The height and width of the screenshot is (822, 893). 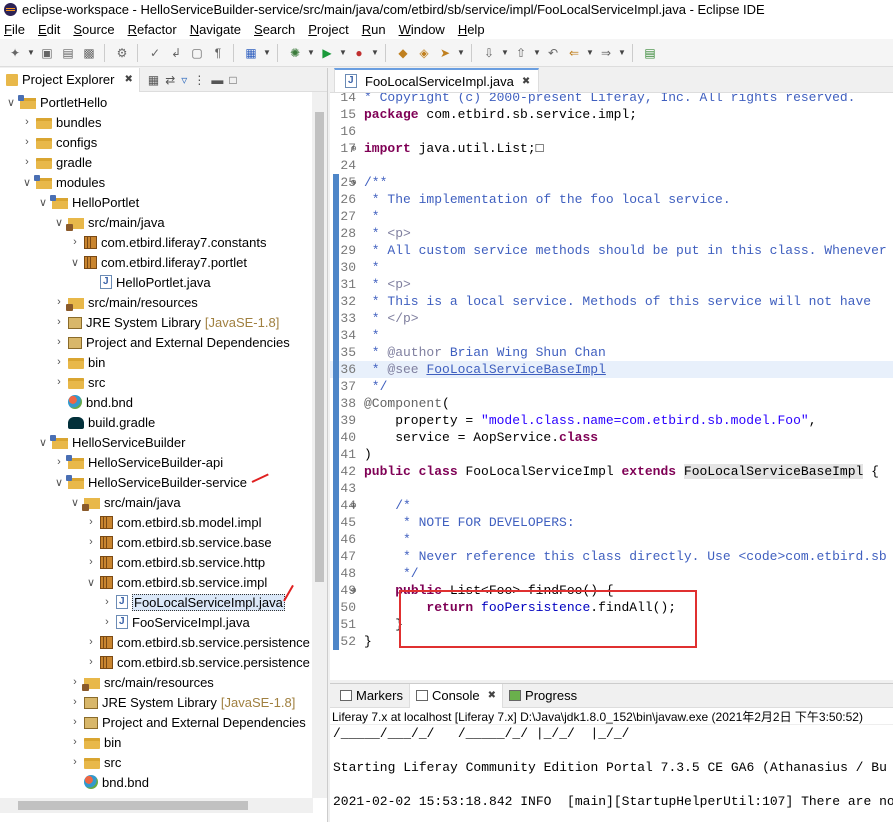 What do you see at coordinates (471, 29) in the screenshot?
I see `menu-item-help: Help` at bounding box center [471, 29].